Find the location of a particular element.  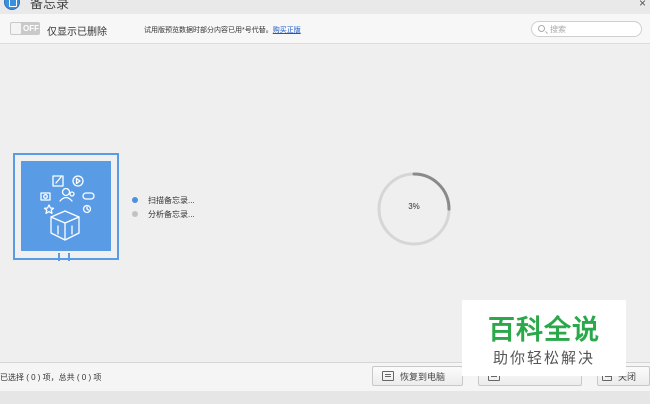

title-bar: 备忘录 × is located at coordinates (325, 7).